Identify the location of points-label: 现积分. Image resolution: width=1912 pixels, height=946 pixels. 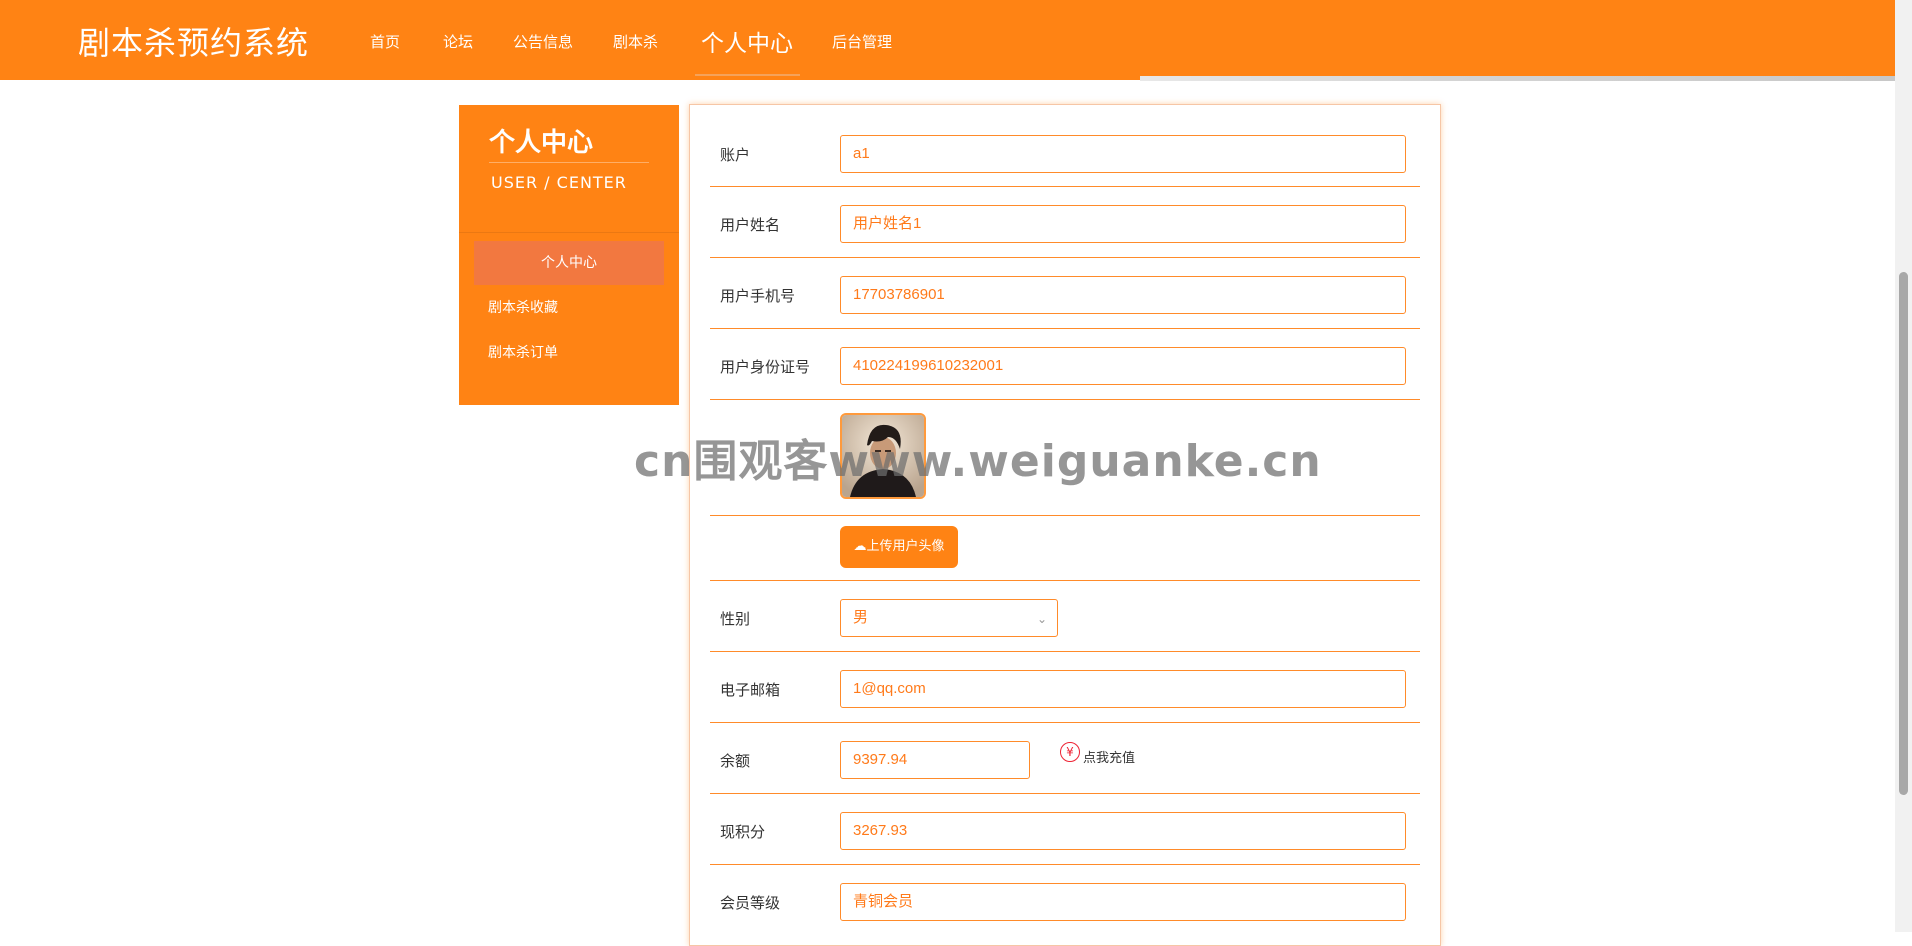
(743, 832).